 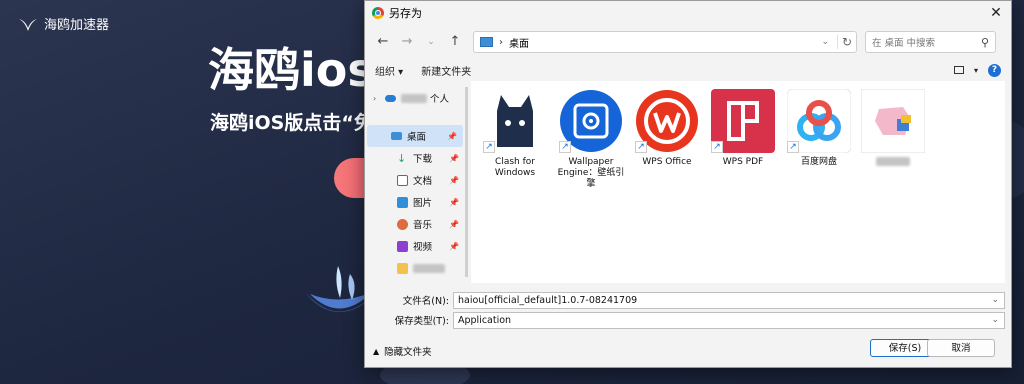 What do you see at coordinates (423, 159) in the screenshot?
I see `nav-item-label: 下载` at bounding box center [423, 159].